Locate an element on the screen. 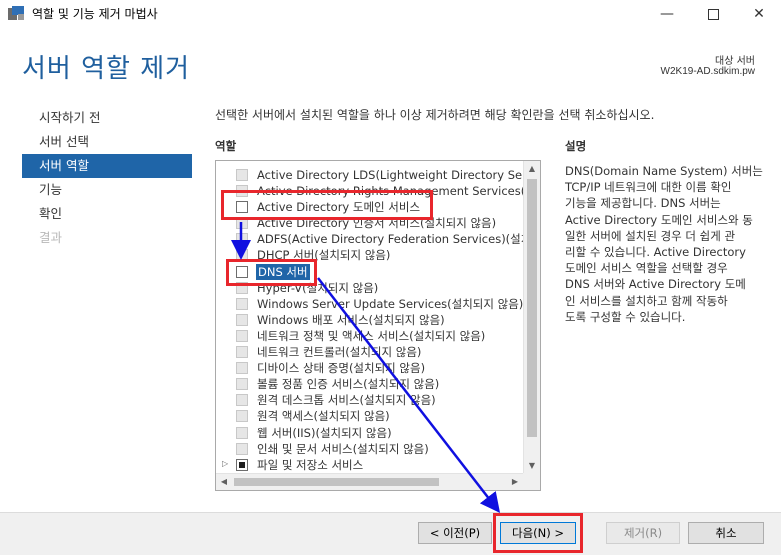 This screenshot has height=555, width=781. description-line: Active Directory 도메인 서비스와 동 is located at coordinates (659, 219).